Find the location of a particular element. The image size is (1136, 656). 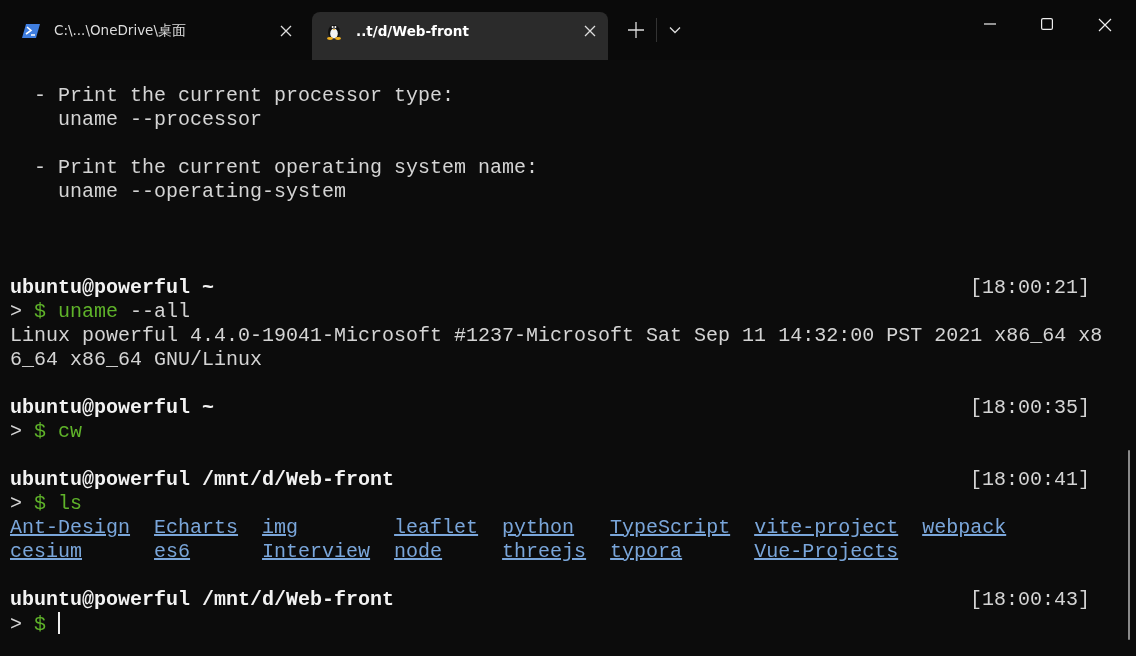

directory-link: Ant-Design is located at coordinates (70, 528).